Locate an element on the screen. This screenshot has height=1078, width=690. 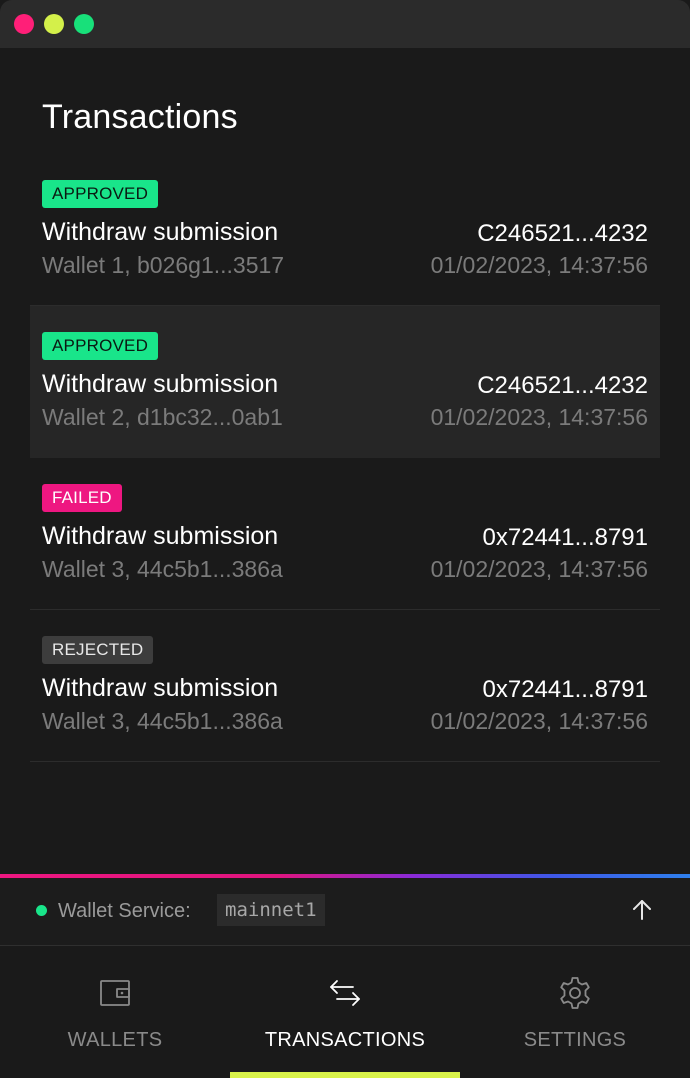
status-badge-failed: FAILED is located at coordinates (82, 498).